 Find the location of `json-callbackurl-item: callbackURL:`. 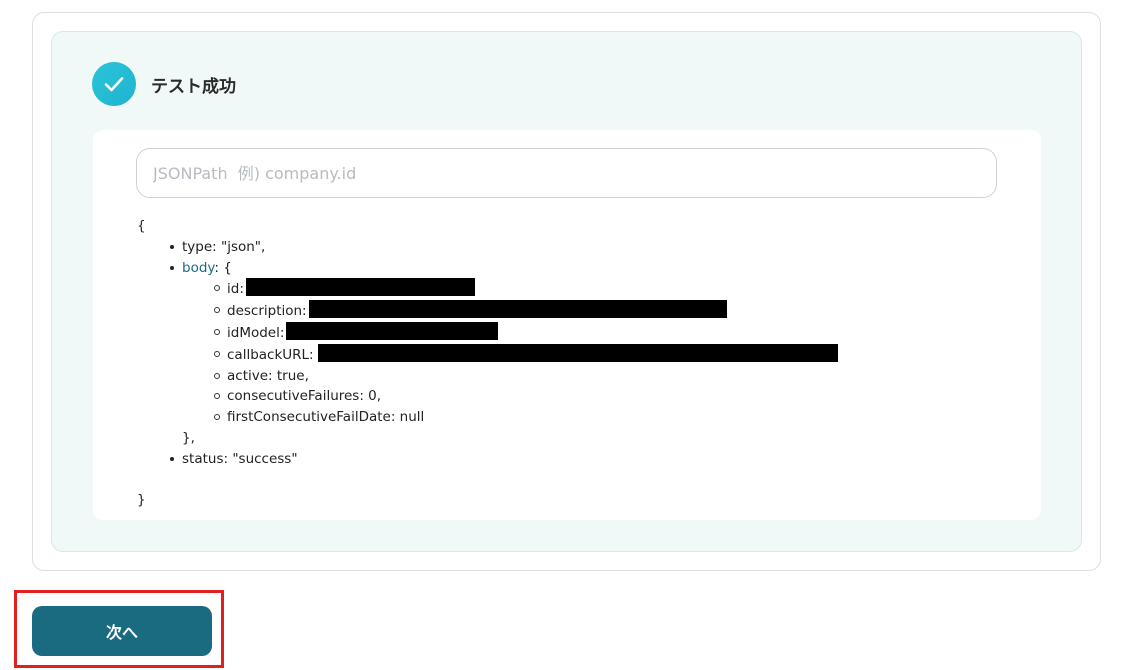

json-callbackurl-item: callbackURL: is located at coordinates (567, 354).